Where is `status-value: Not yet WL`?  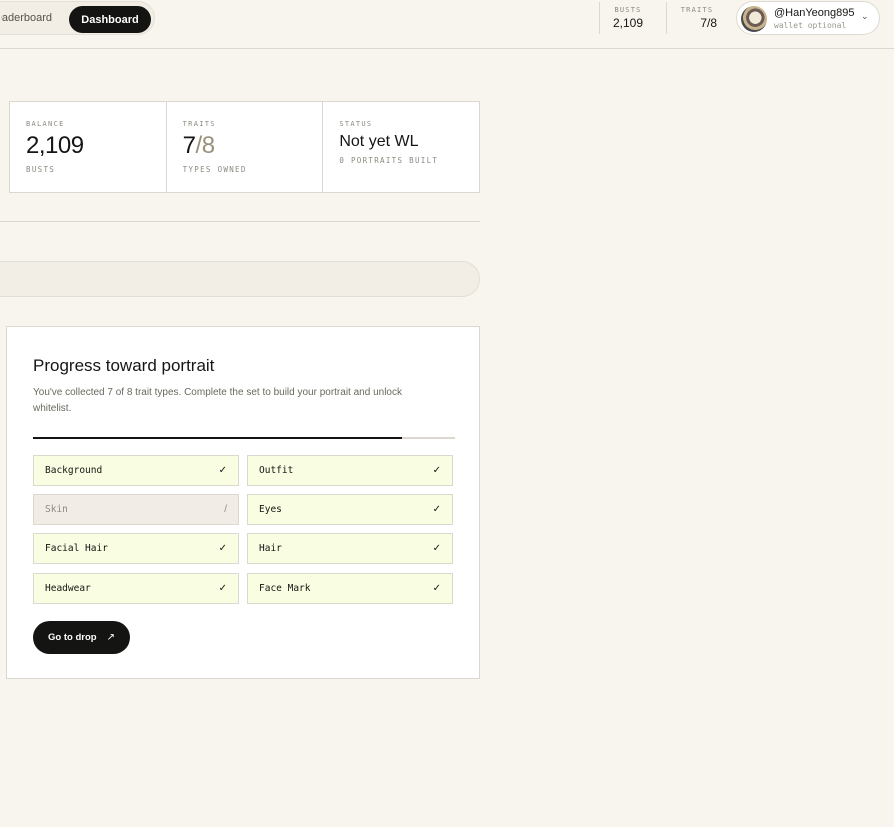
status-value: Not yet WL is located at coordinates (379, 141).